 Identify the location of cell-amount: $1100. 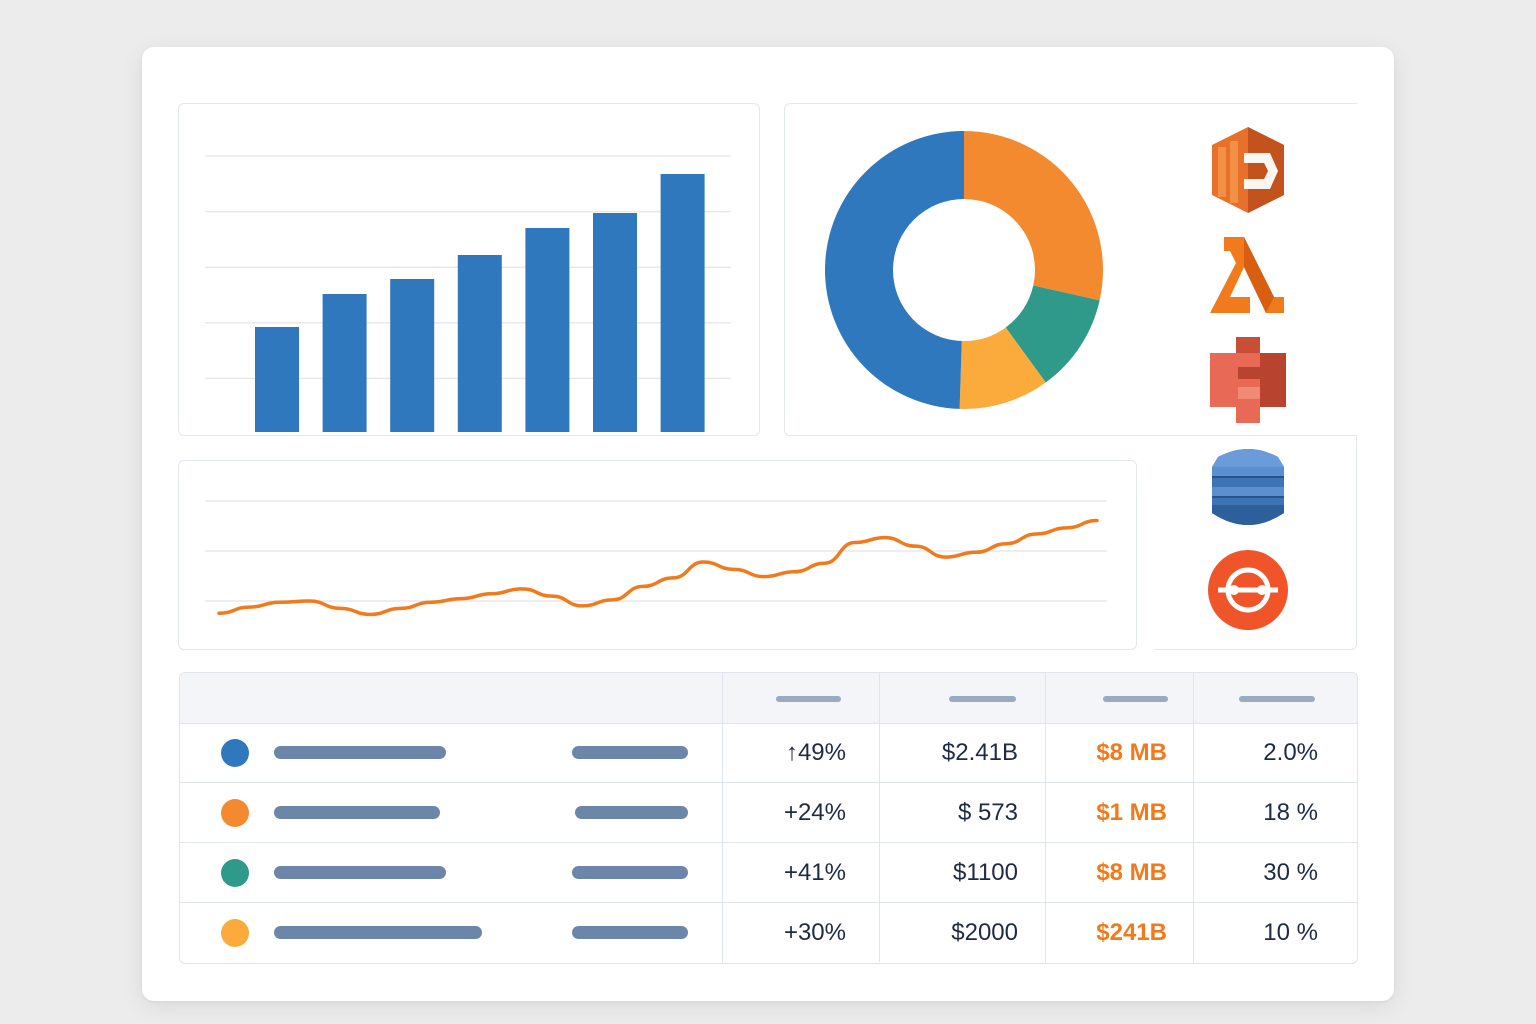
(985, 872).